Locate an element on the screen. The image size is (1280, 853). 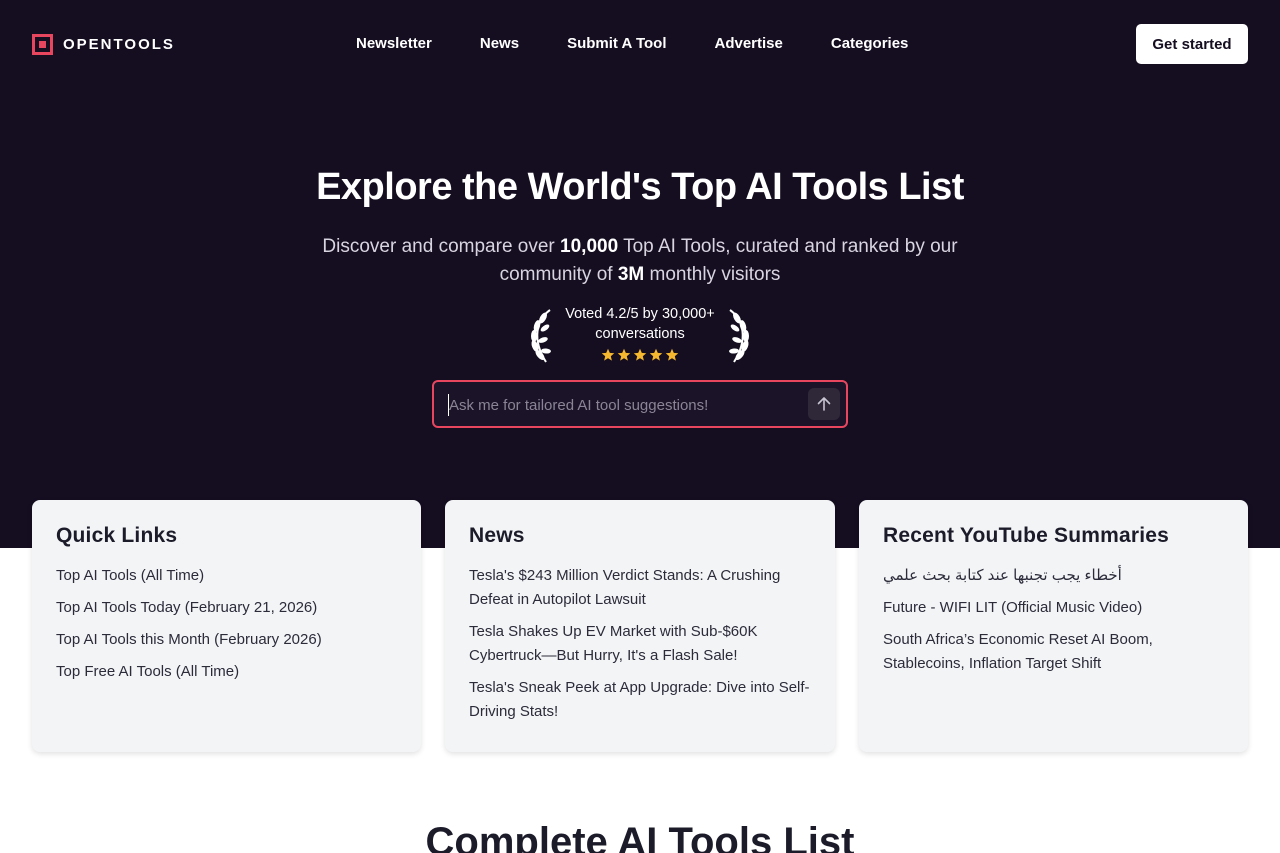
youtube-summary-link: Future - WIFI LIT (Official Music Video) is located at coordinates (1012, 607).